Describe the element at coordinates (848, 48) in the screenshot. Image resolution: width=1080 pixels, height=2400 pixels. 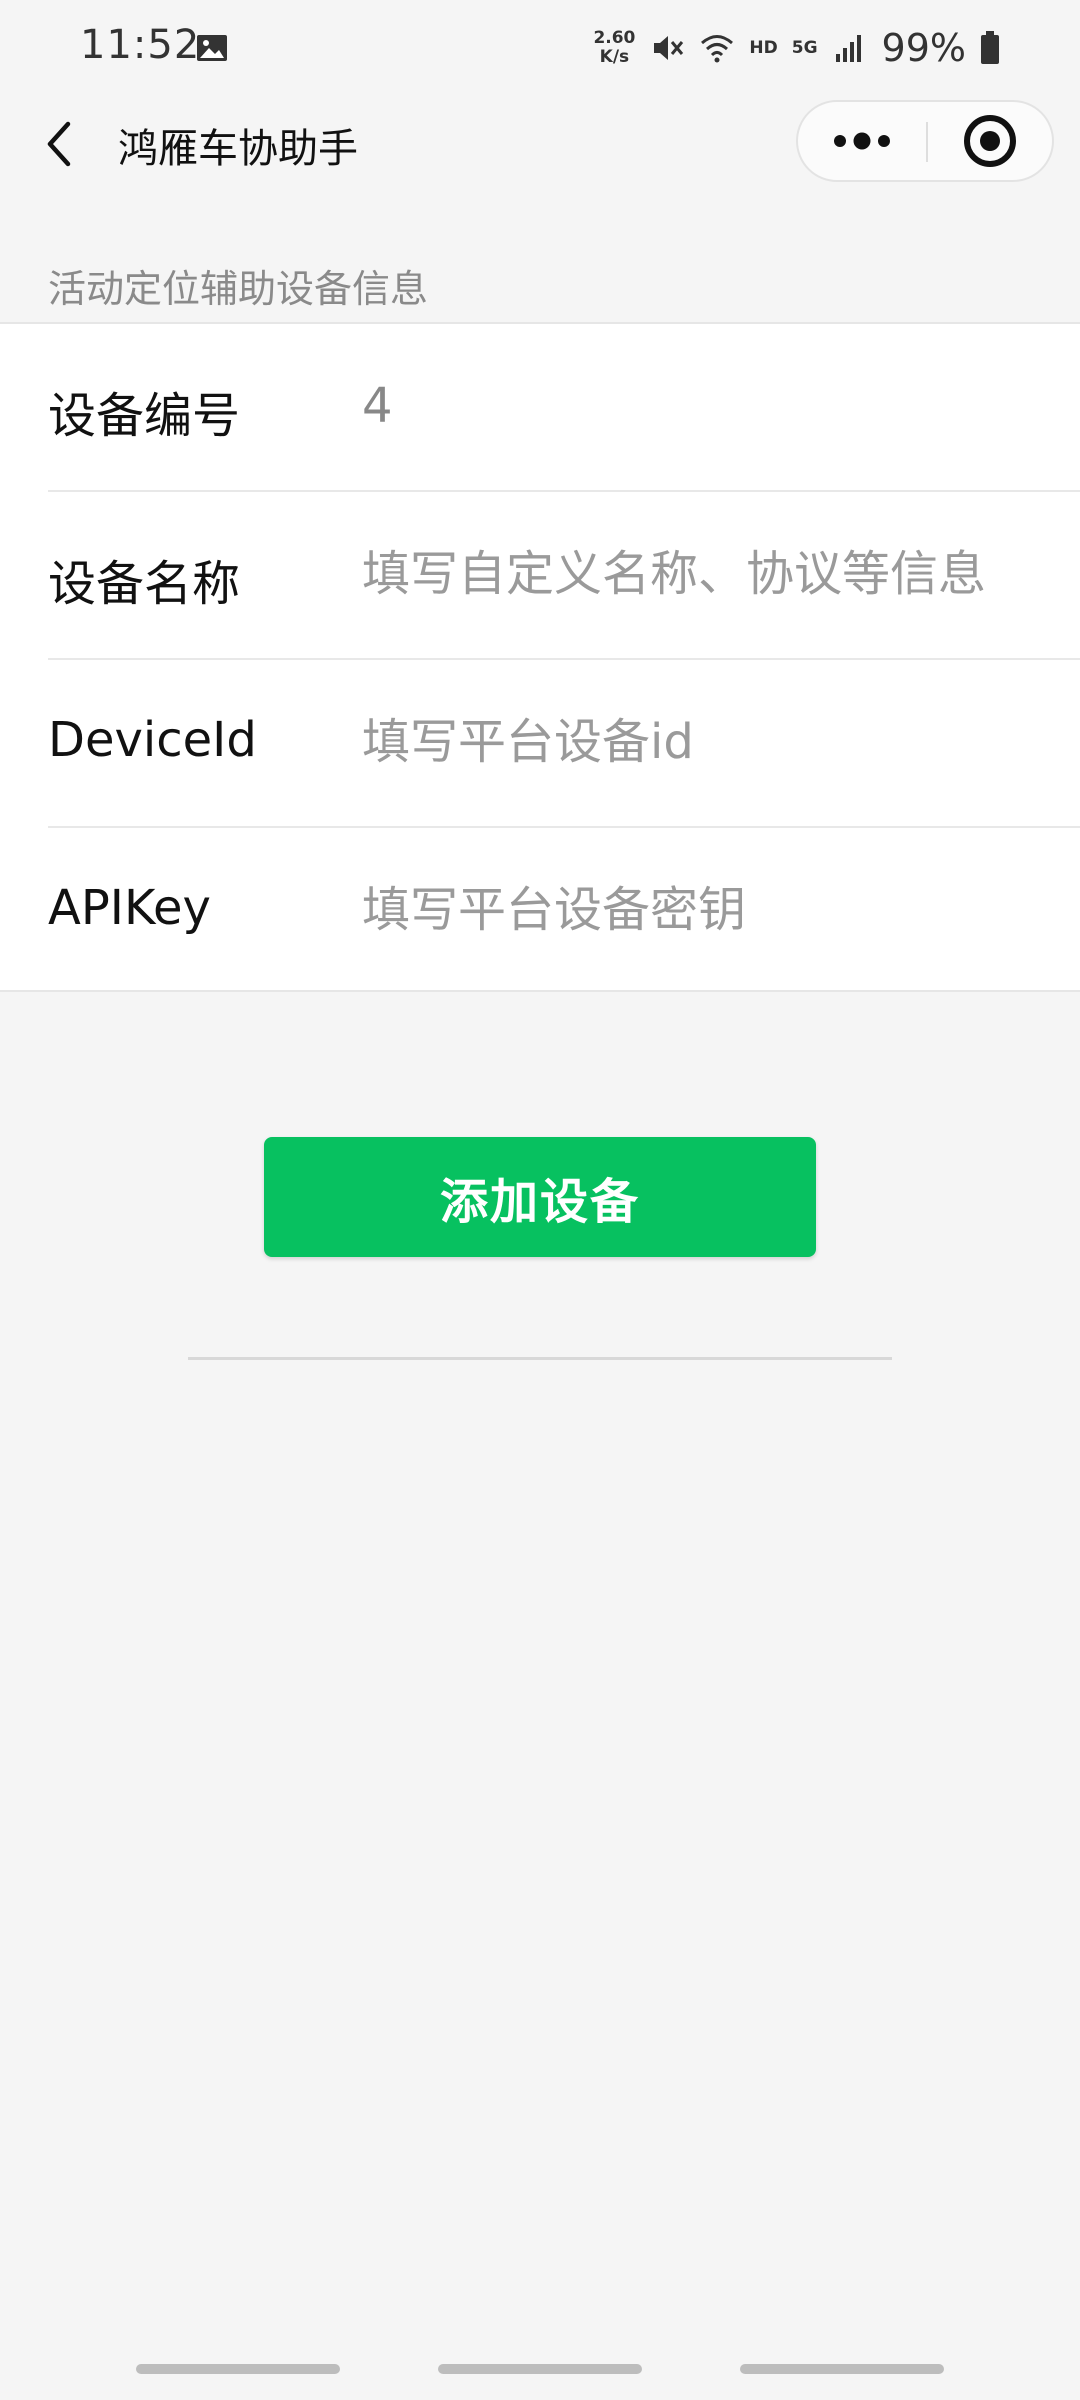
I see `signal-icon` at that location.